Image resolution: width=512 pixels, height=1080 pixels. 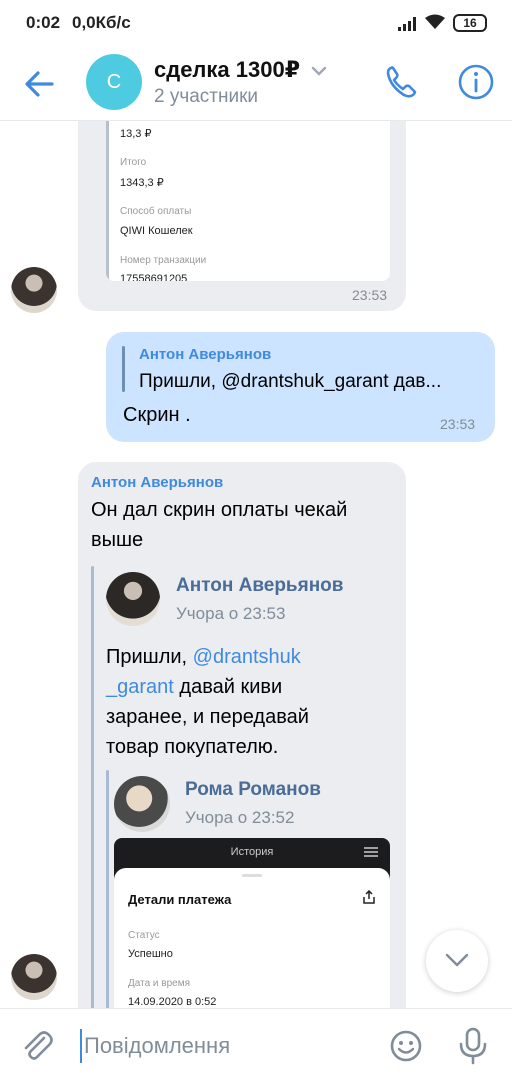 What do you see at coordinates (473, 1046) in the screenshot?
I see `microphone-icon` at bounding box center [473, 1046].